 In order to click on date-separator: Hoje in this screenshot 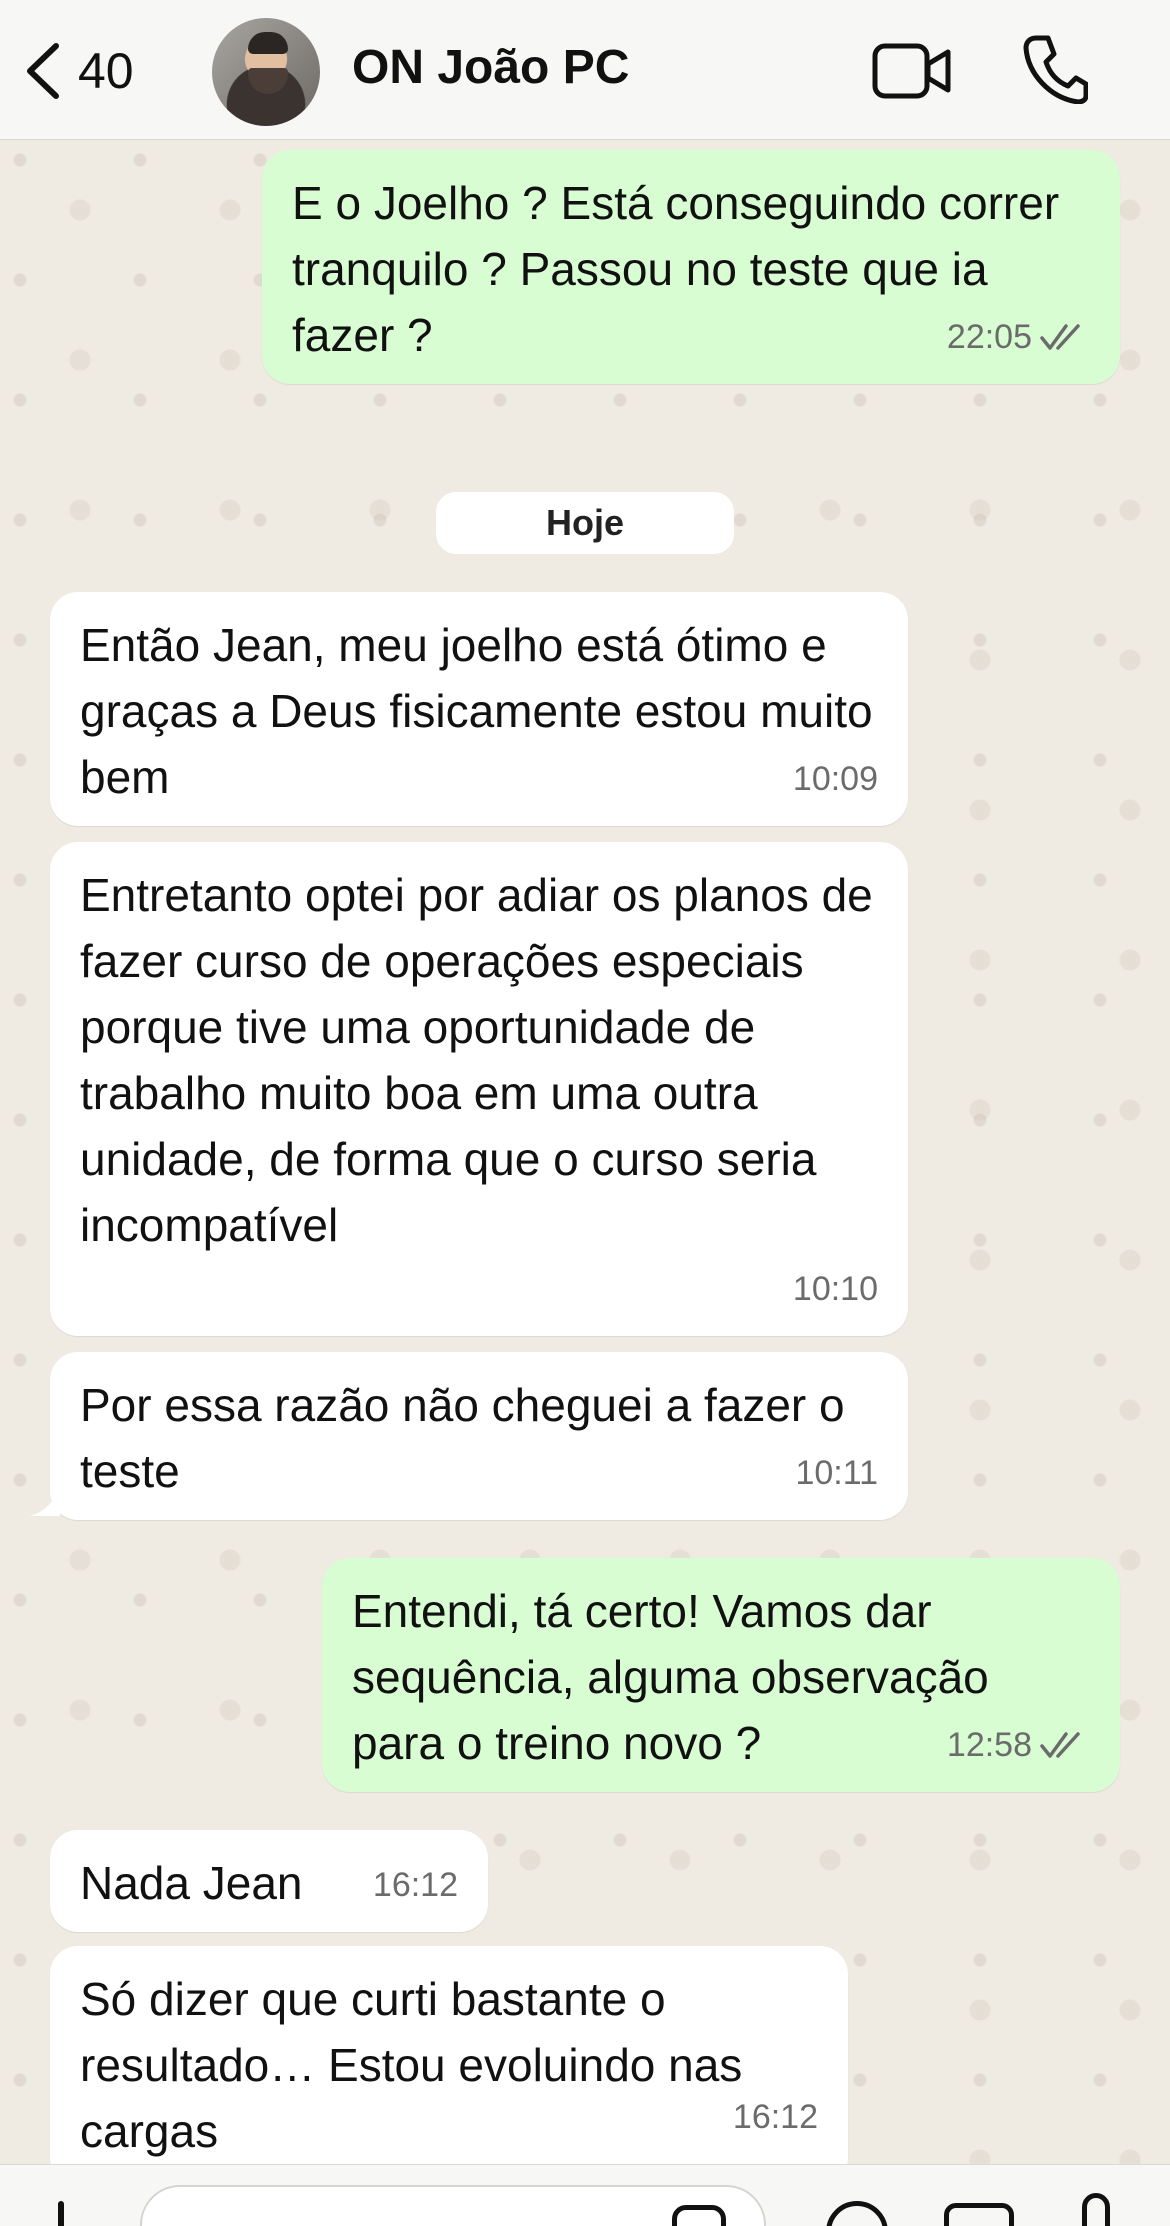, I will do `click(585, 523)`.